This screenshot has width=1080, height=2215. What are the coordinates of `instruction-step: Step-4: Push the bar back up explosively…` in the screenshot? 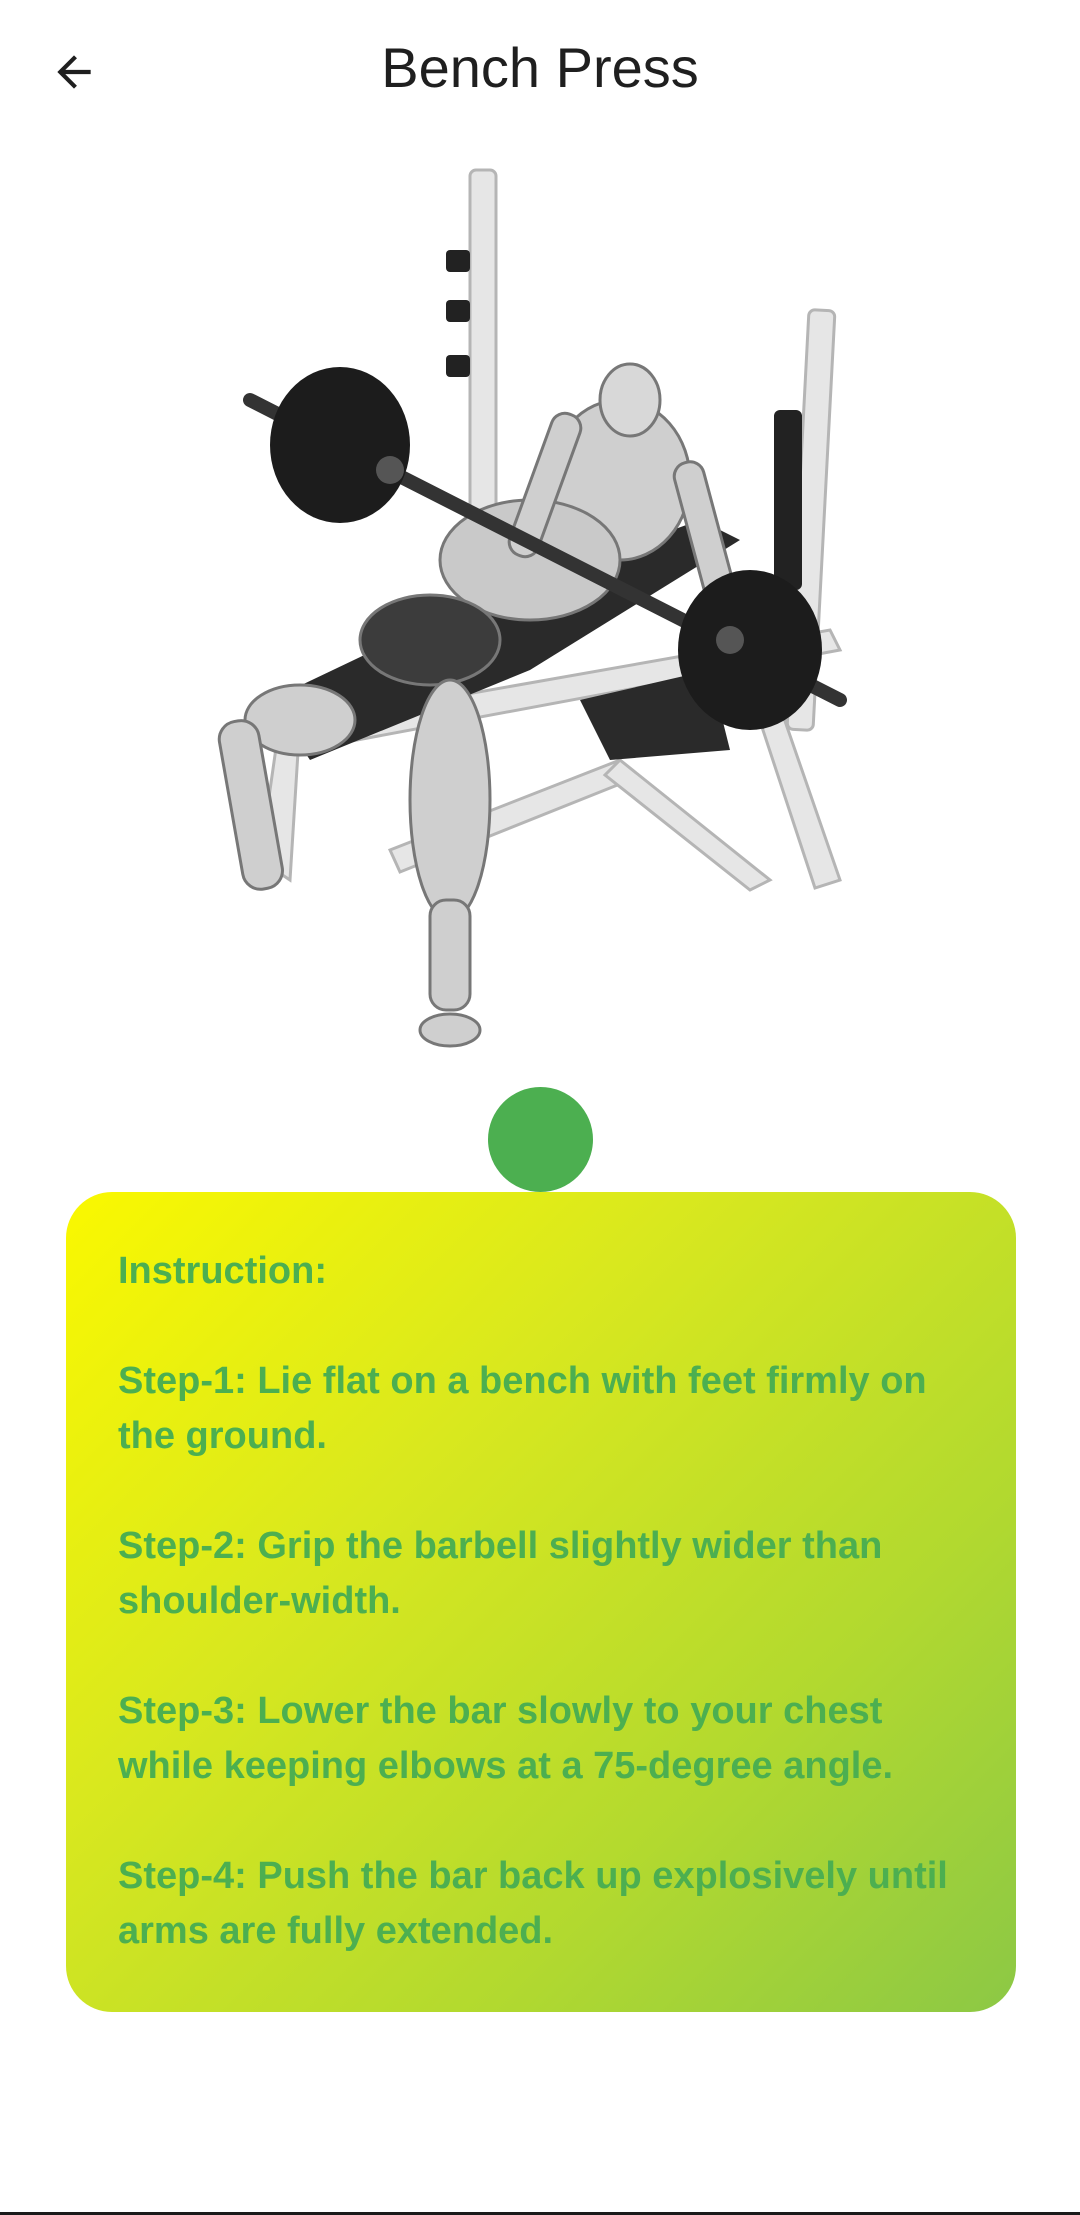 It's located at (533, 1903).